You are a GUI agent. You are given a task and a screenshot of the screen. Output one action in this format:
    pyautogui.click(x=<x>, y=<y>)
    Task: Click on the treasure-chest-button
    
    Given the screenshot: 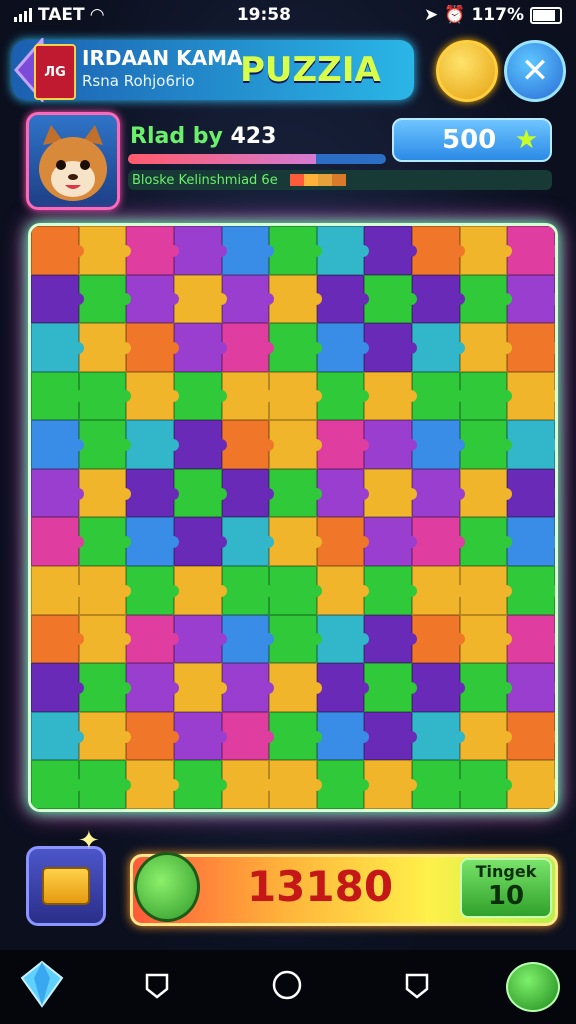 What is the action you would take?
    pyautogui.click(x=66, y=886)
    